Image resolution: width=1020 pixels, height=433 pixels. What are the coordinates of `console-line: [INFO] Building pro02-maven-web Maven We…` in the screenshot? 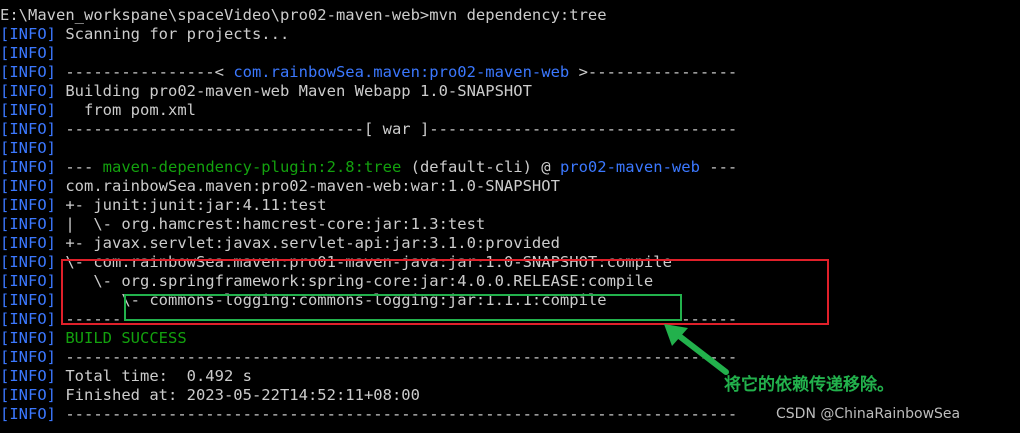 It's located at (510, 91).